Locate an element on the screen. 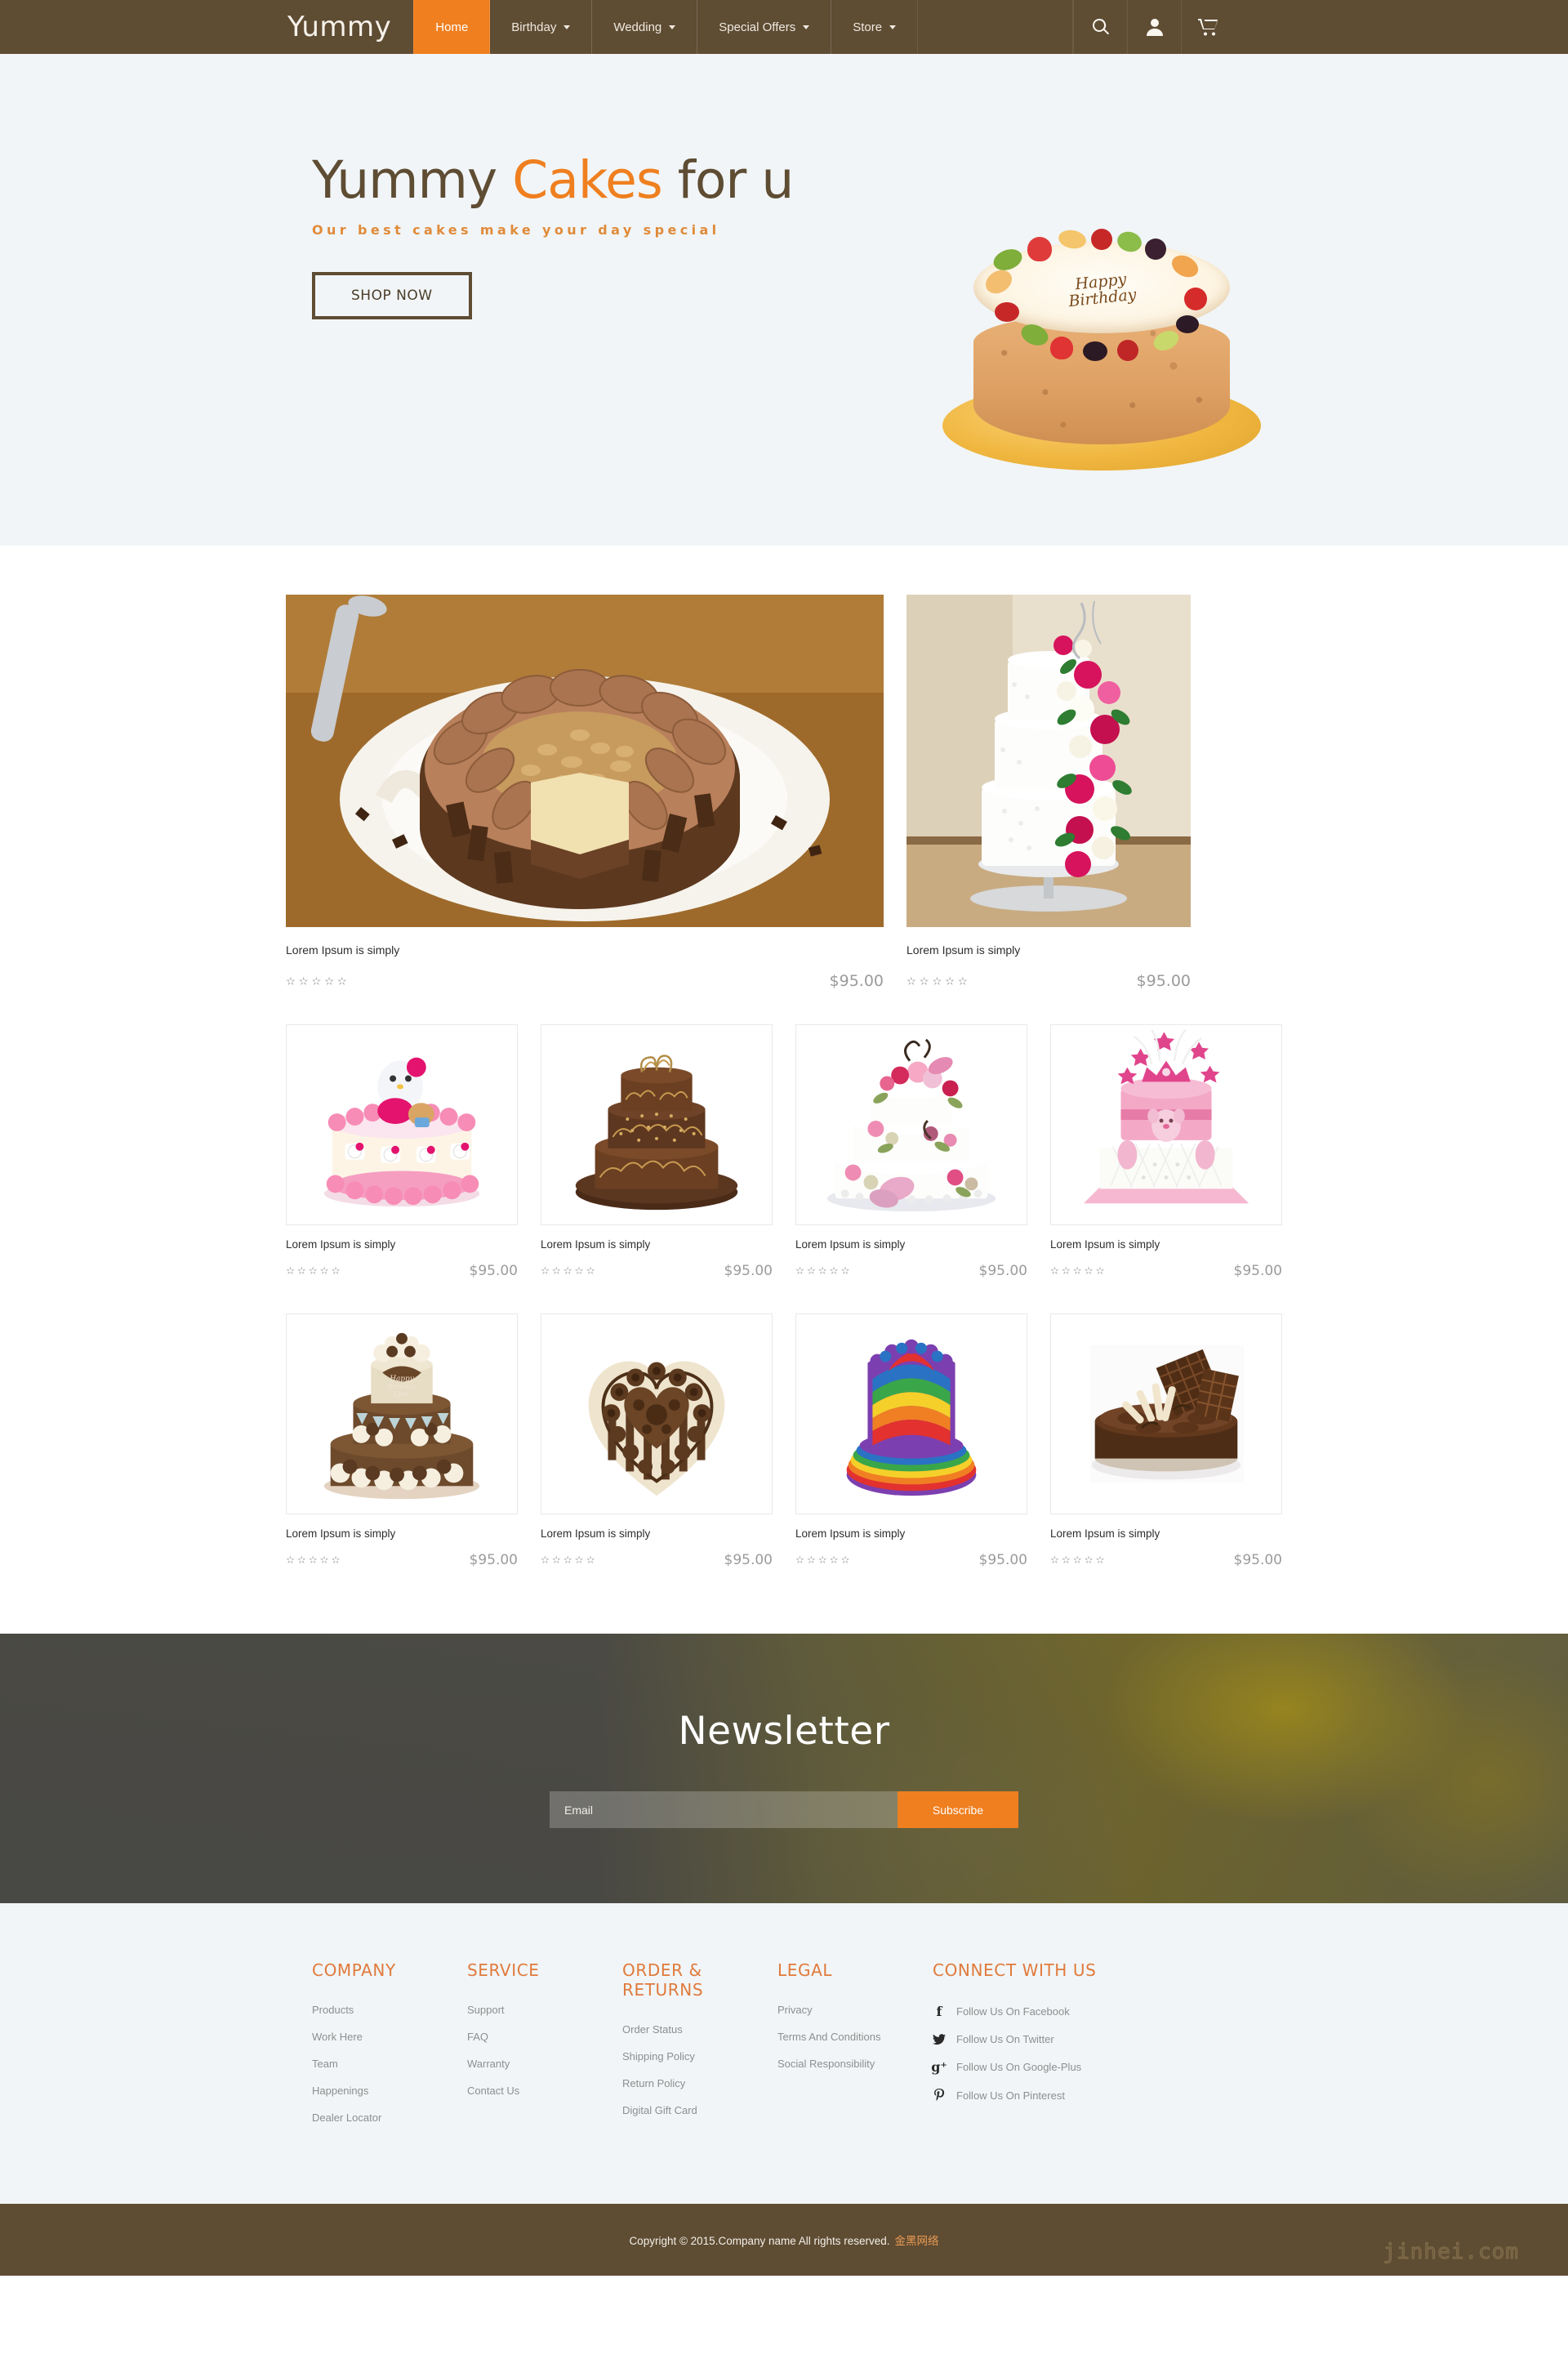  footer-link-order-status: Order Status is located at coordinates (699, 2030).